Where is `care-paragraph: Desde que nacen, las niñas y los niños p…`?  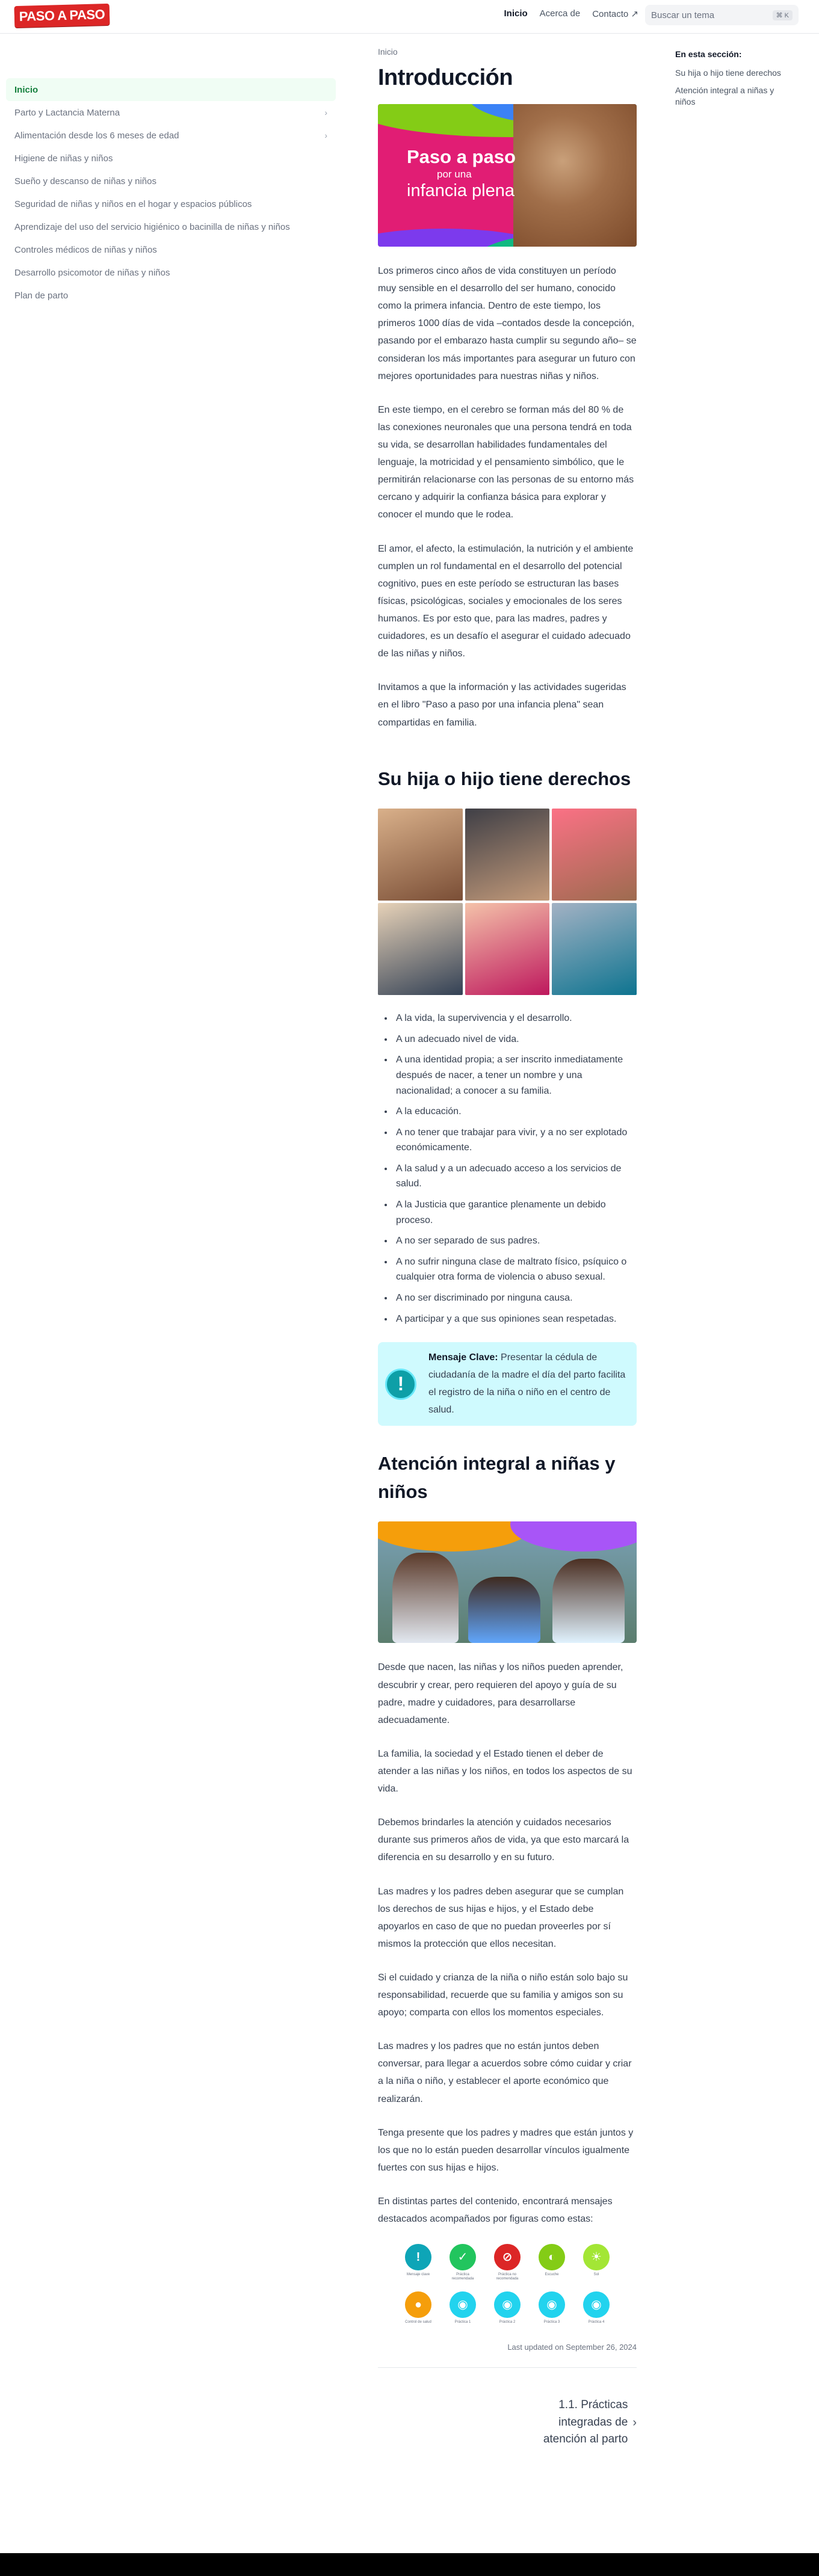
care-paragraph: Desde que nacen, las niñas y los niños p… is located at coordinates (501, 1693).